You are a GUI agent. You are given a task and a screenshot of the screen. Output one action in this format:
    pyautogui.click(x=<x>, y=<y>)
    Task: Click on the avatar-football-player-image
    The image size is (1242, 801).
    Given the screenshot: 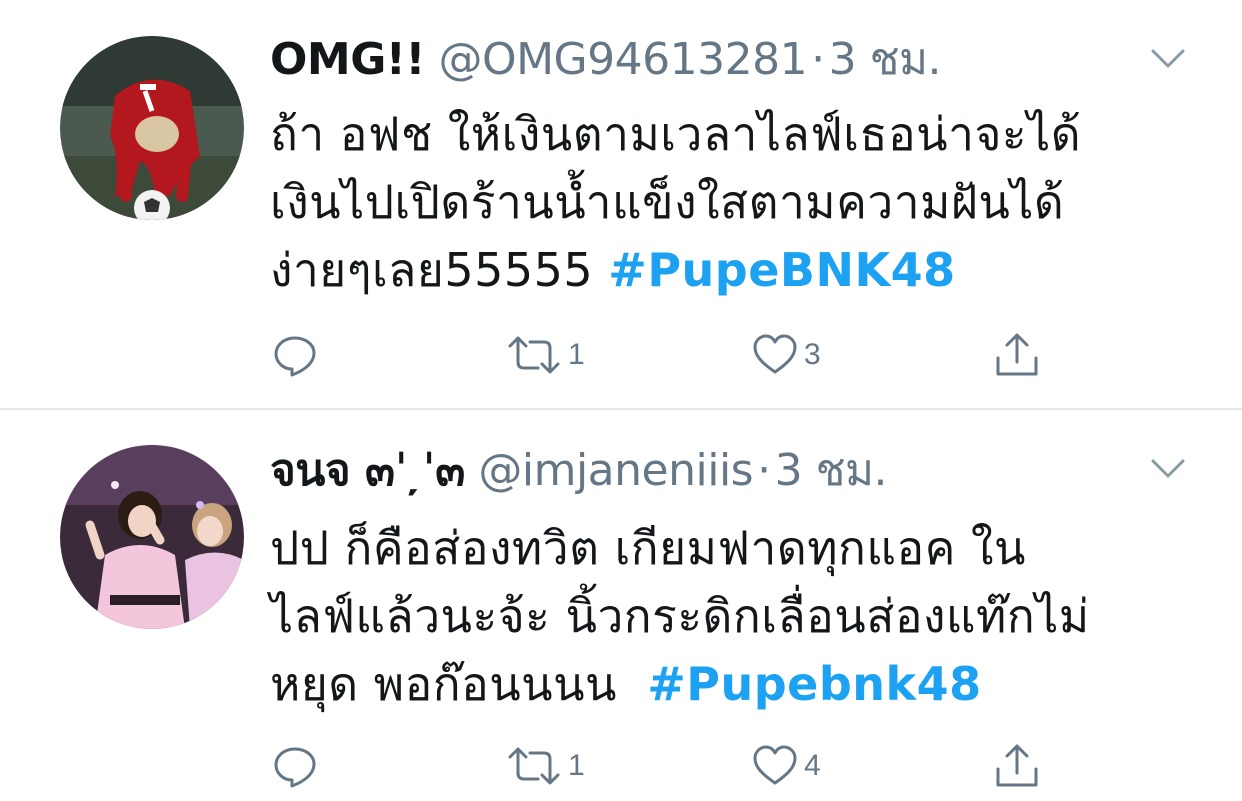 What is the action you would take?
    pyautogui.click(x=152, y=128)
    